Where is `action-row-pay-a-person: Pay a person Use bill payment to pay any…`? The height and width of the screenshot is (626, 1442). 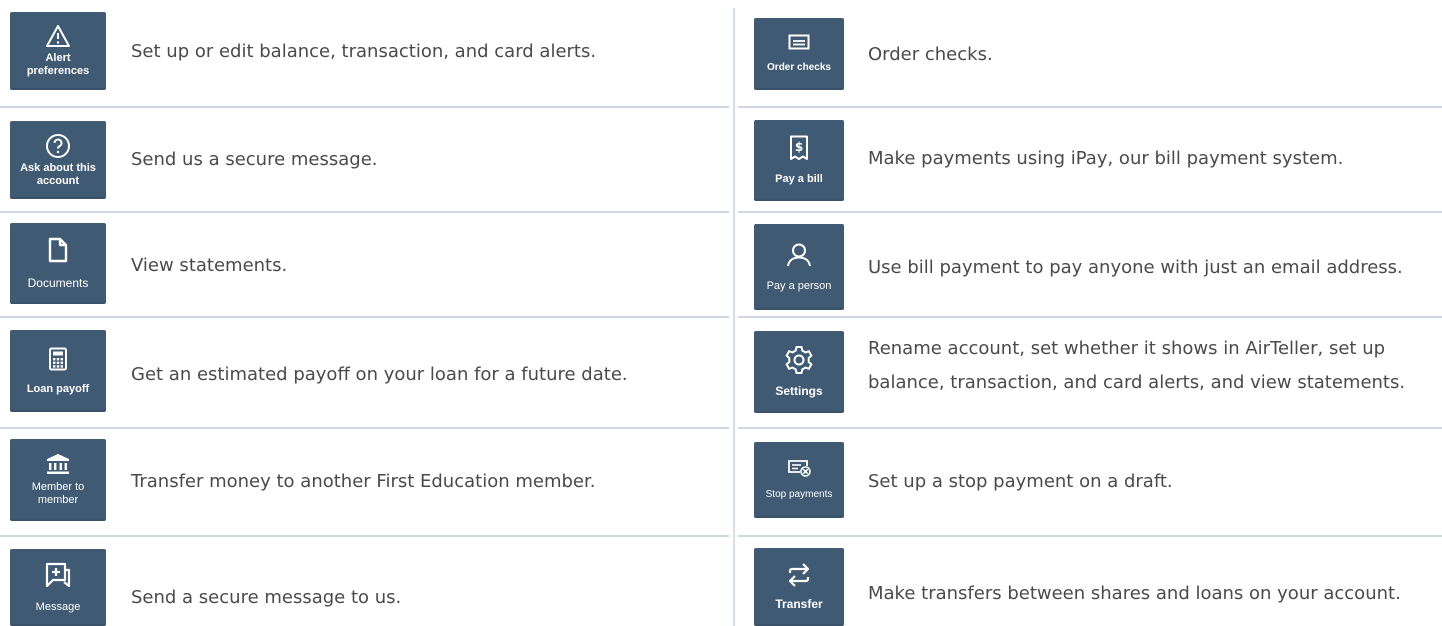
action-row-pay-a-person: Pay a person Use bill payment to pay any… is located at coordinates (1090, 264).